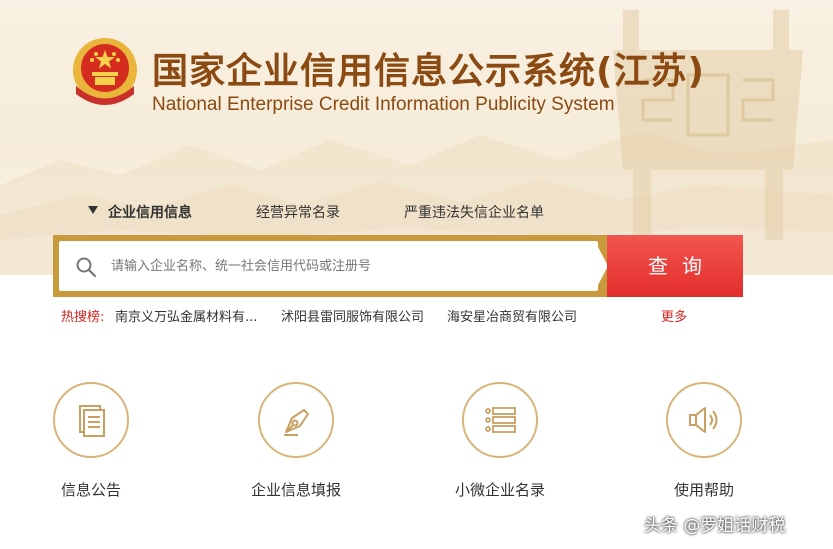 This screenshot has width=833, height=549. I want to click on more-link: 更多, so click(674, 315).